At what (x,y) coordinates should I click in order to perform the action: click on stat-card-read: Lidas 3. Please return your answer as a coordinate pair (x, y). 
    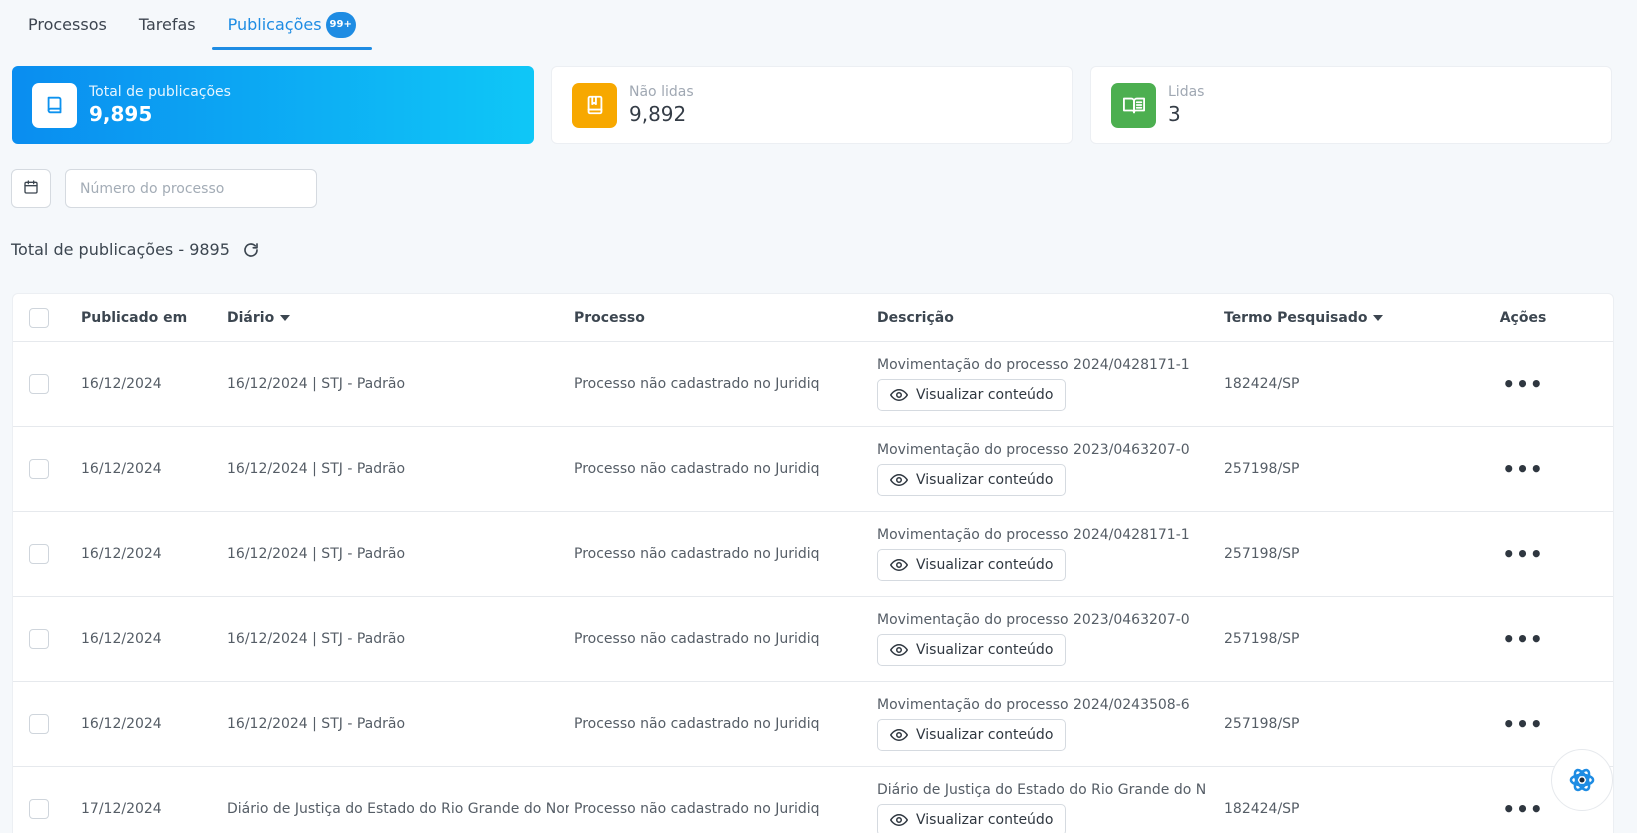
    Looking at the image, I should click on (1351, 105).